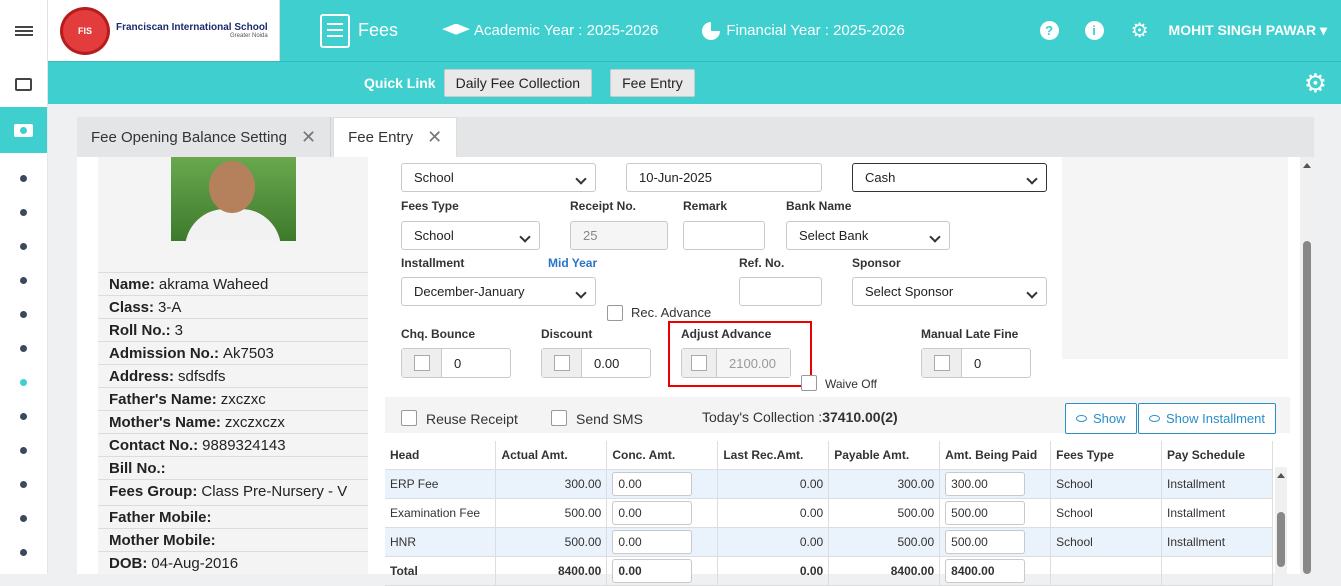 This screenshot has height=586, width=1341. Describe the element at coordinates (803, 30) in the screenshot. I see `financial-year: Financial Year : 2025-2026` at that location.